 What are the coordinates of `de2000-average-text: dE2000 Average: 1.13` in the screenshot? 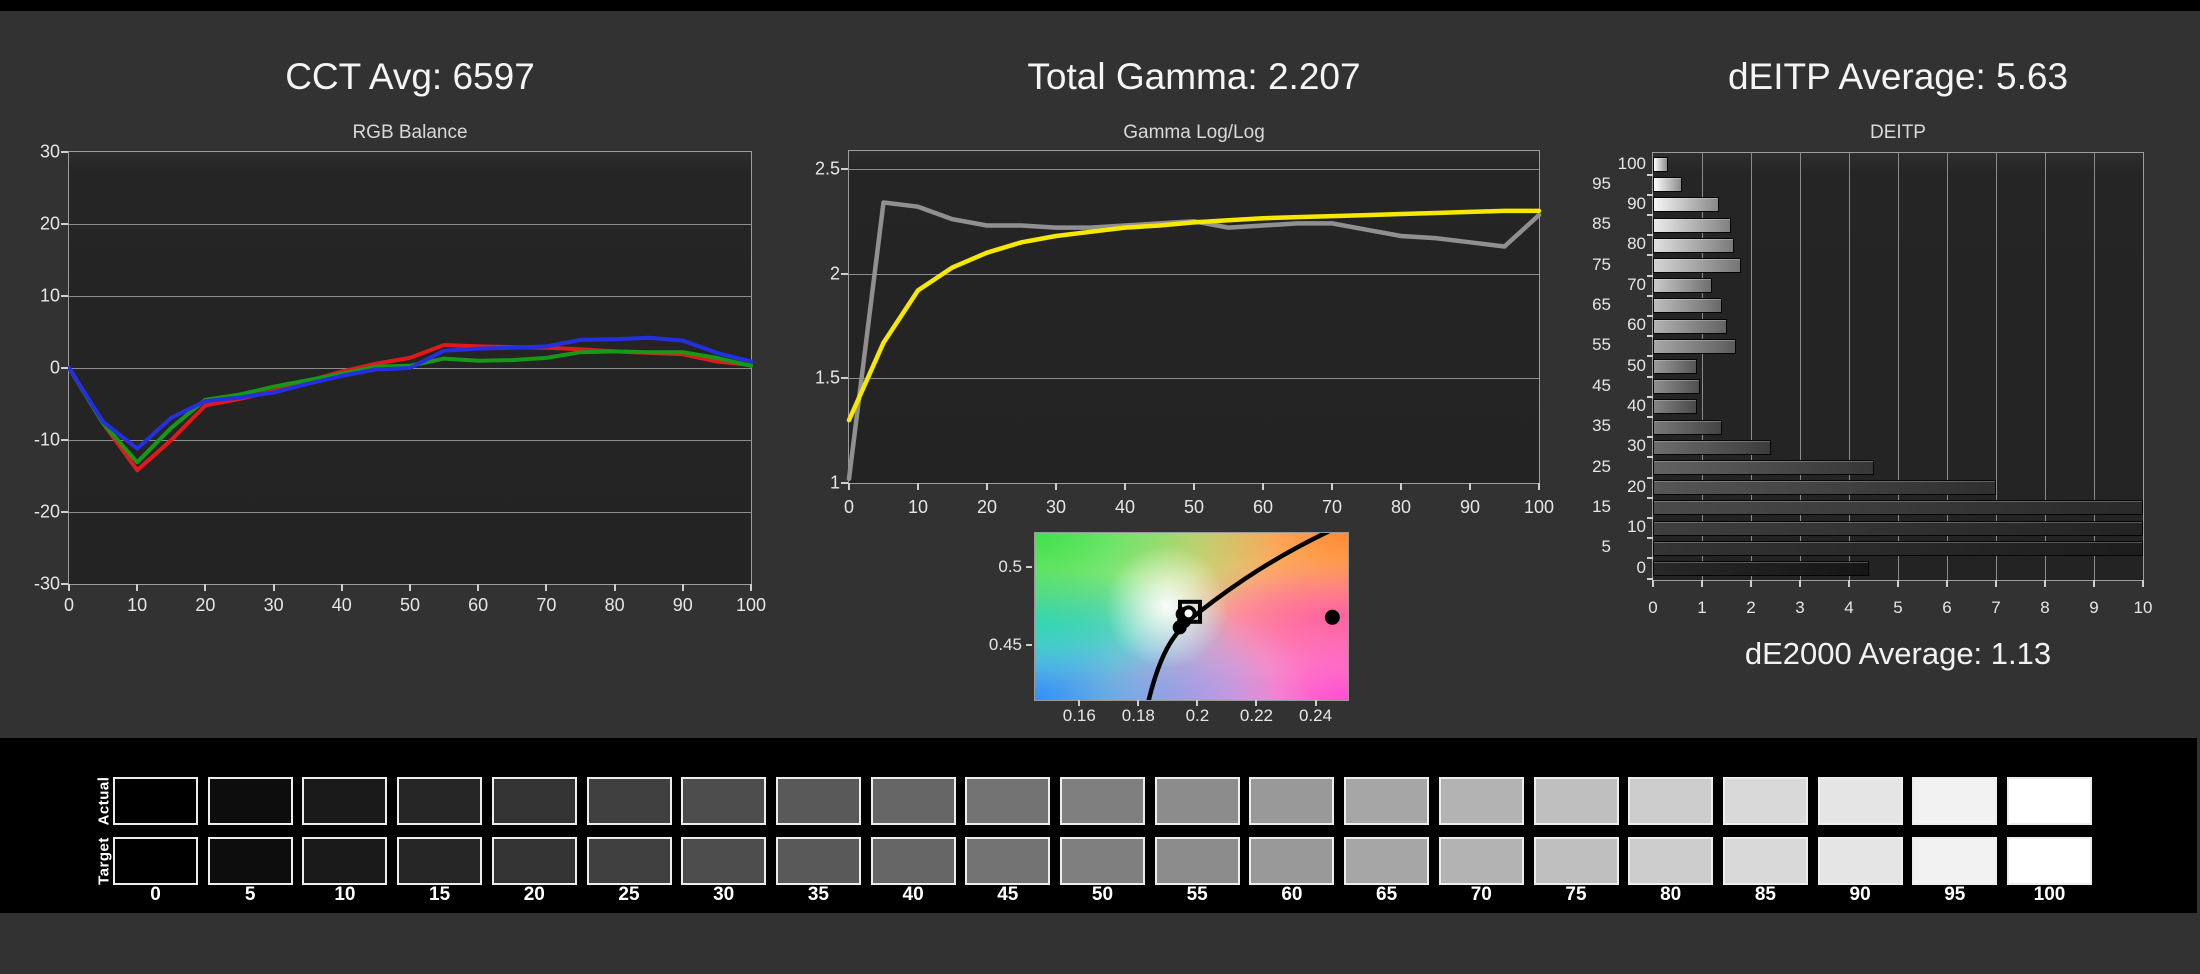 It's located at (1898, 653).